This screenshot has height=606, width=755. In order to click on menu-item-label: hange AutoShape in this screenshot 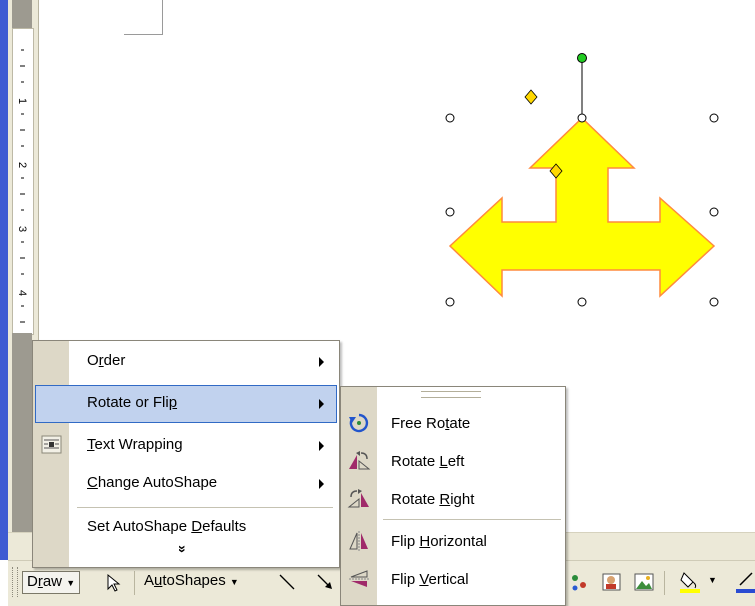, I will do `click(157, 482)`.